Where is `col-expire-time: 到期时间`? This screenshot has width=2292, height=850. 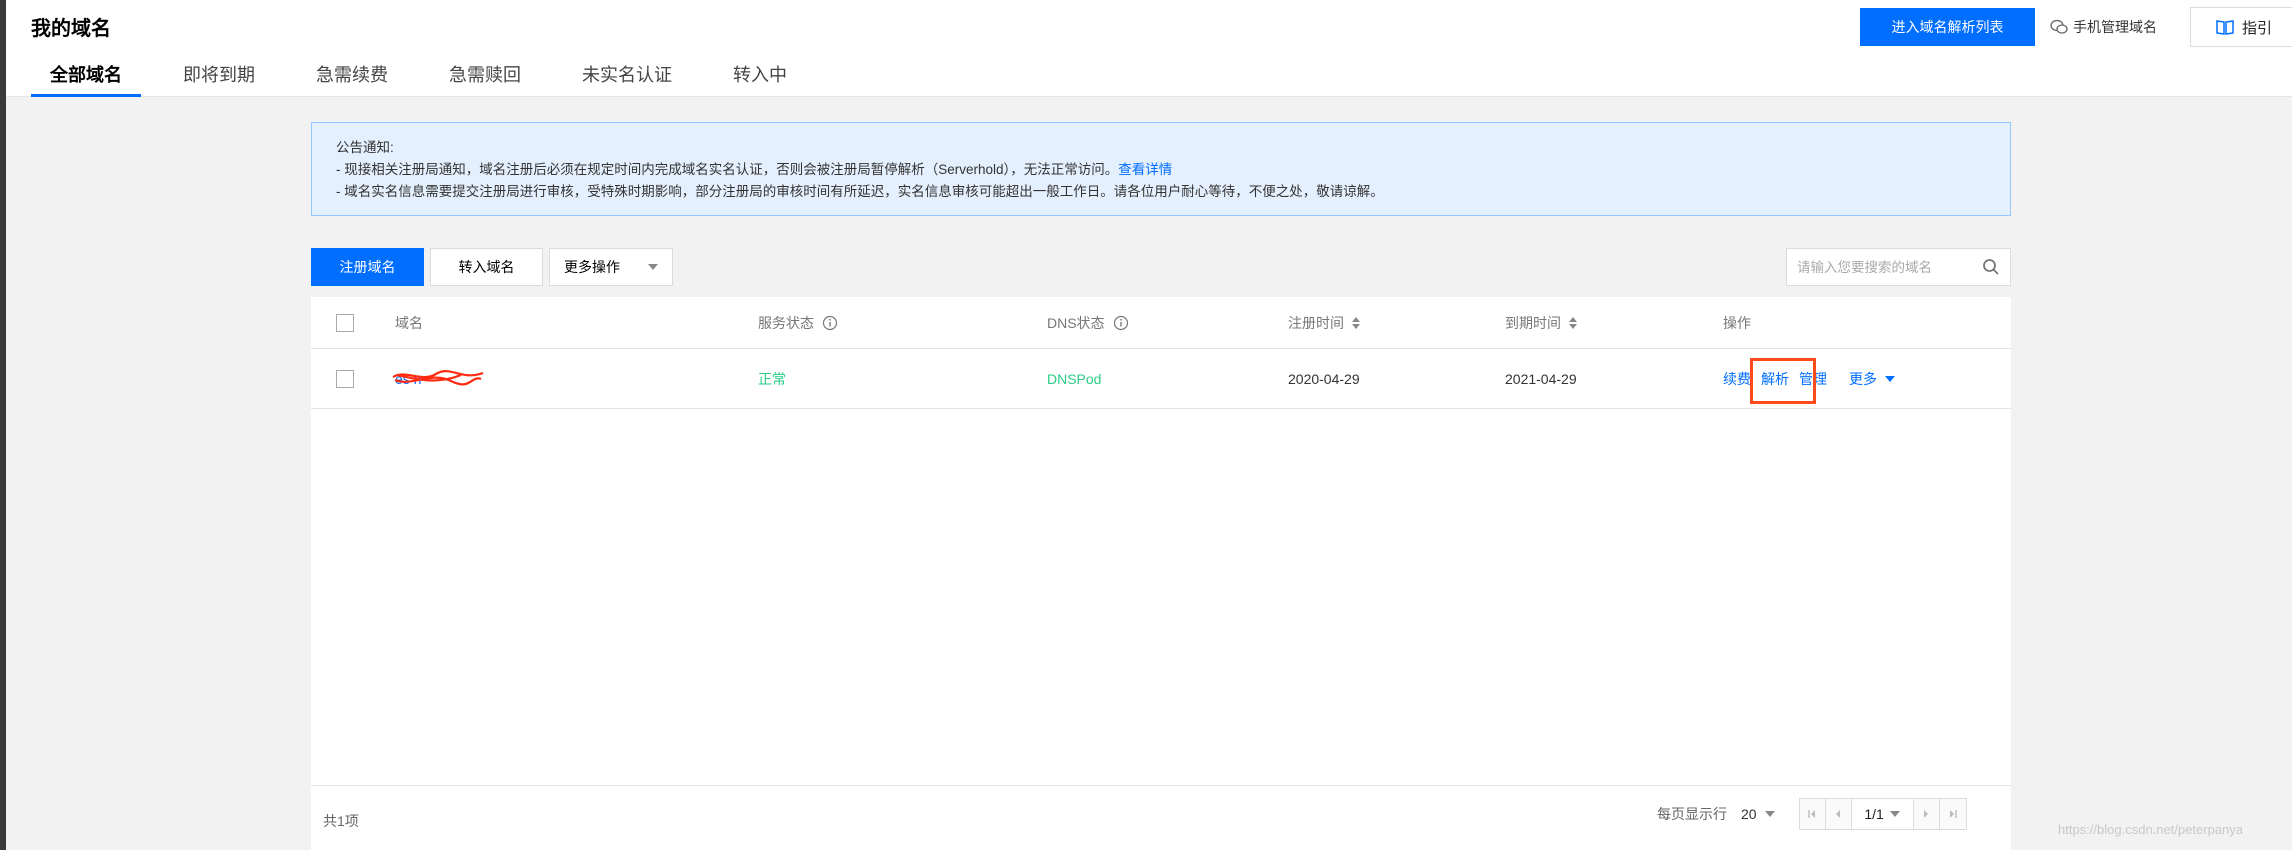
col-expire-time: 到期时间 is located at coordinates (1541, 322).